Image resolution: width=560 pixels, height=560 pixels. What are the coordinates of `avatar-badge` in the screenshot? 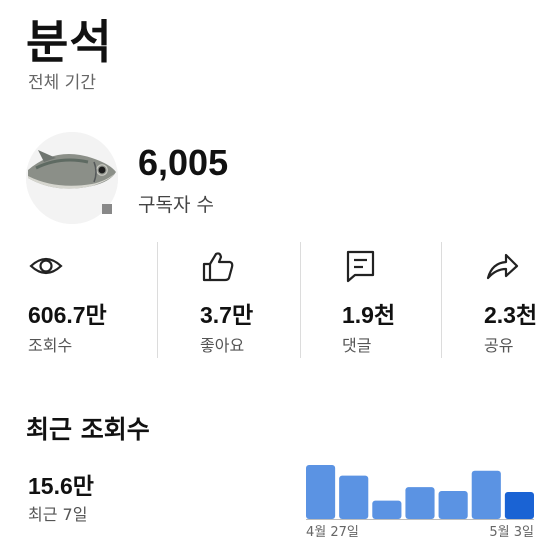 It's located at (107, 209).